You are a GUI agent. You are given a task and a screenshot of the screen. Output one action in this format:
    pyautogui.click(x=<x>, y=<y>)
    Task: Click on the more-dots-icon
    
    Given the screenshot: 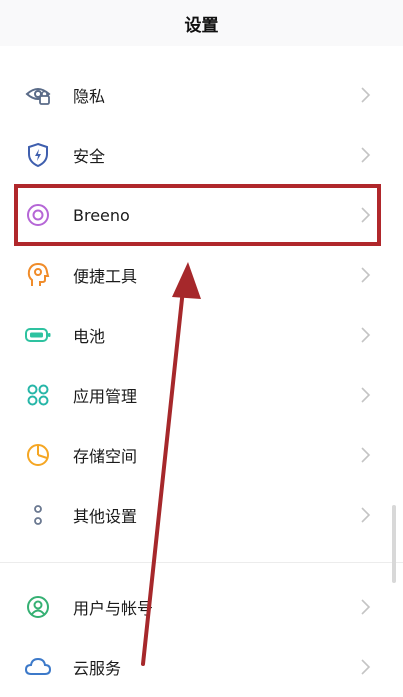 What is the action you would take?
    pyautogui.click(x=38, y=515)
    